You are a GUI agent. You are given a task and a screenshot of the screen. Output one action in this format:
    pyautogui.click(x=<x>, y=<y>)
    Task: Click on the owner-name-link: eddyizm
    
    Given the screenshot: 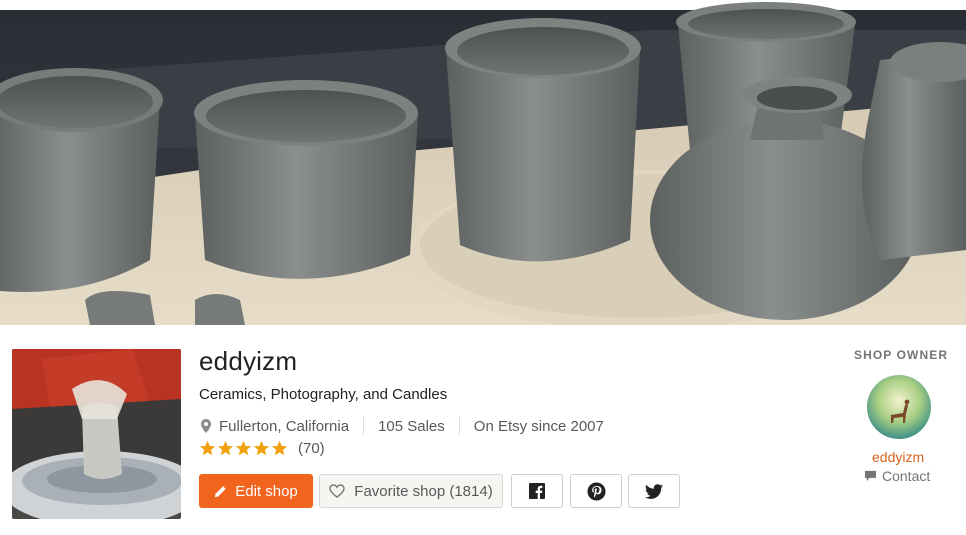 What is the action you would take?
    pyautogui.click(x=898, y=457)
    